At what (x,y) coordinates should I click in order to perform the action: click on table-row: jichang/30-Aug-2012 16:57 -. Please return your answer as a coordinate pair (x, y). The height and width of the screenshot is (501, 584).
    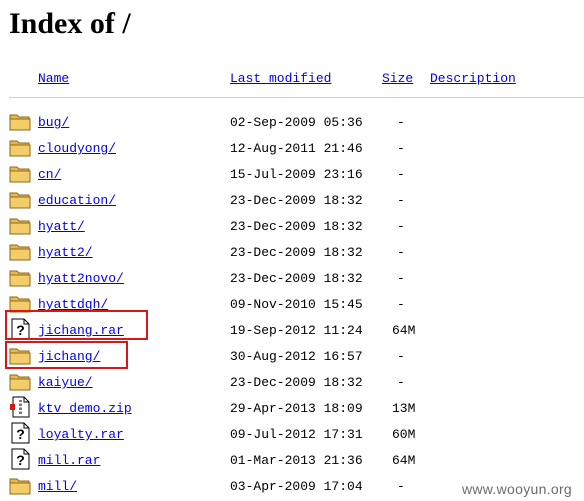
    Looking at the image, I should click on (292, 357).